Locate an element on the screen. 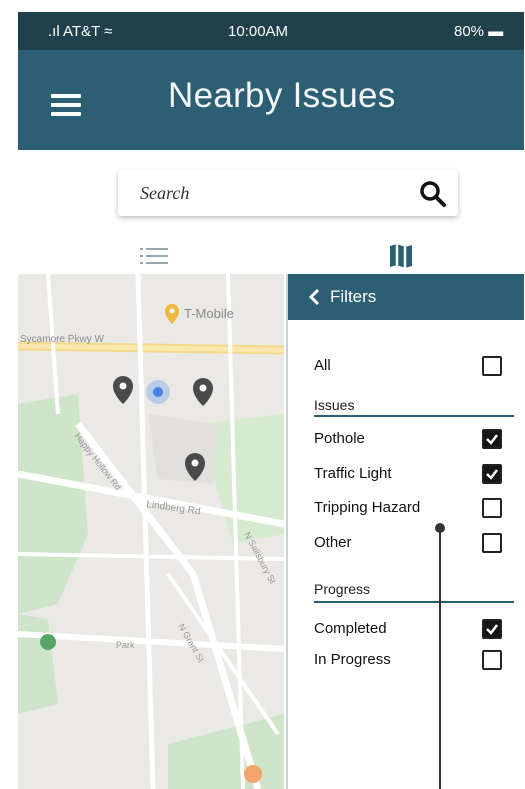  filters-title: Filters is located at coordinates (353, 296).